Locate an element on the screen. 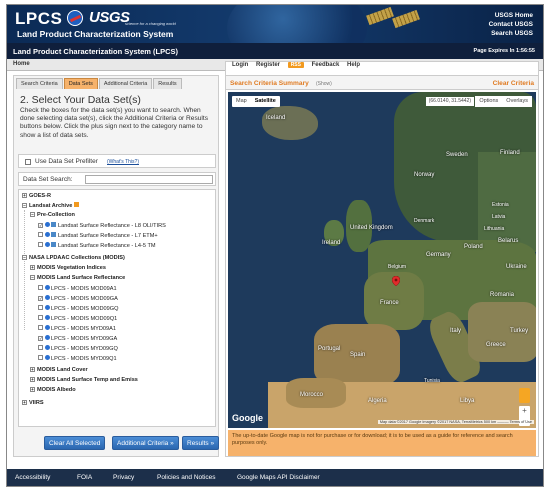 This screenshot has height=491, width=550. tree-pre-collection: − Pre-Collection is located at coordinates (52, 215).